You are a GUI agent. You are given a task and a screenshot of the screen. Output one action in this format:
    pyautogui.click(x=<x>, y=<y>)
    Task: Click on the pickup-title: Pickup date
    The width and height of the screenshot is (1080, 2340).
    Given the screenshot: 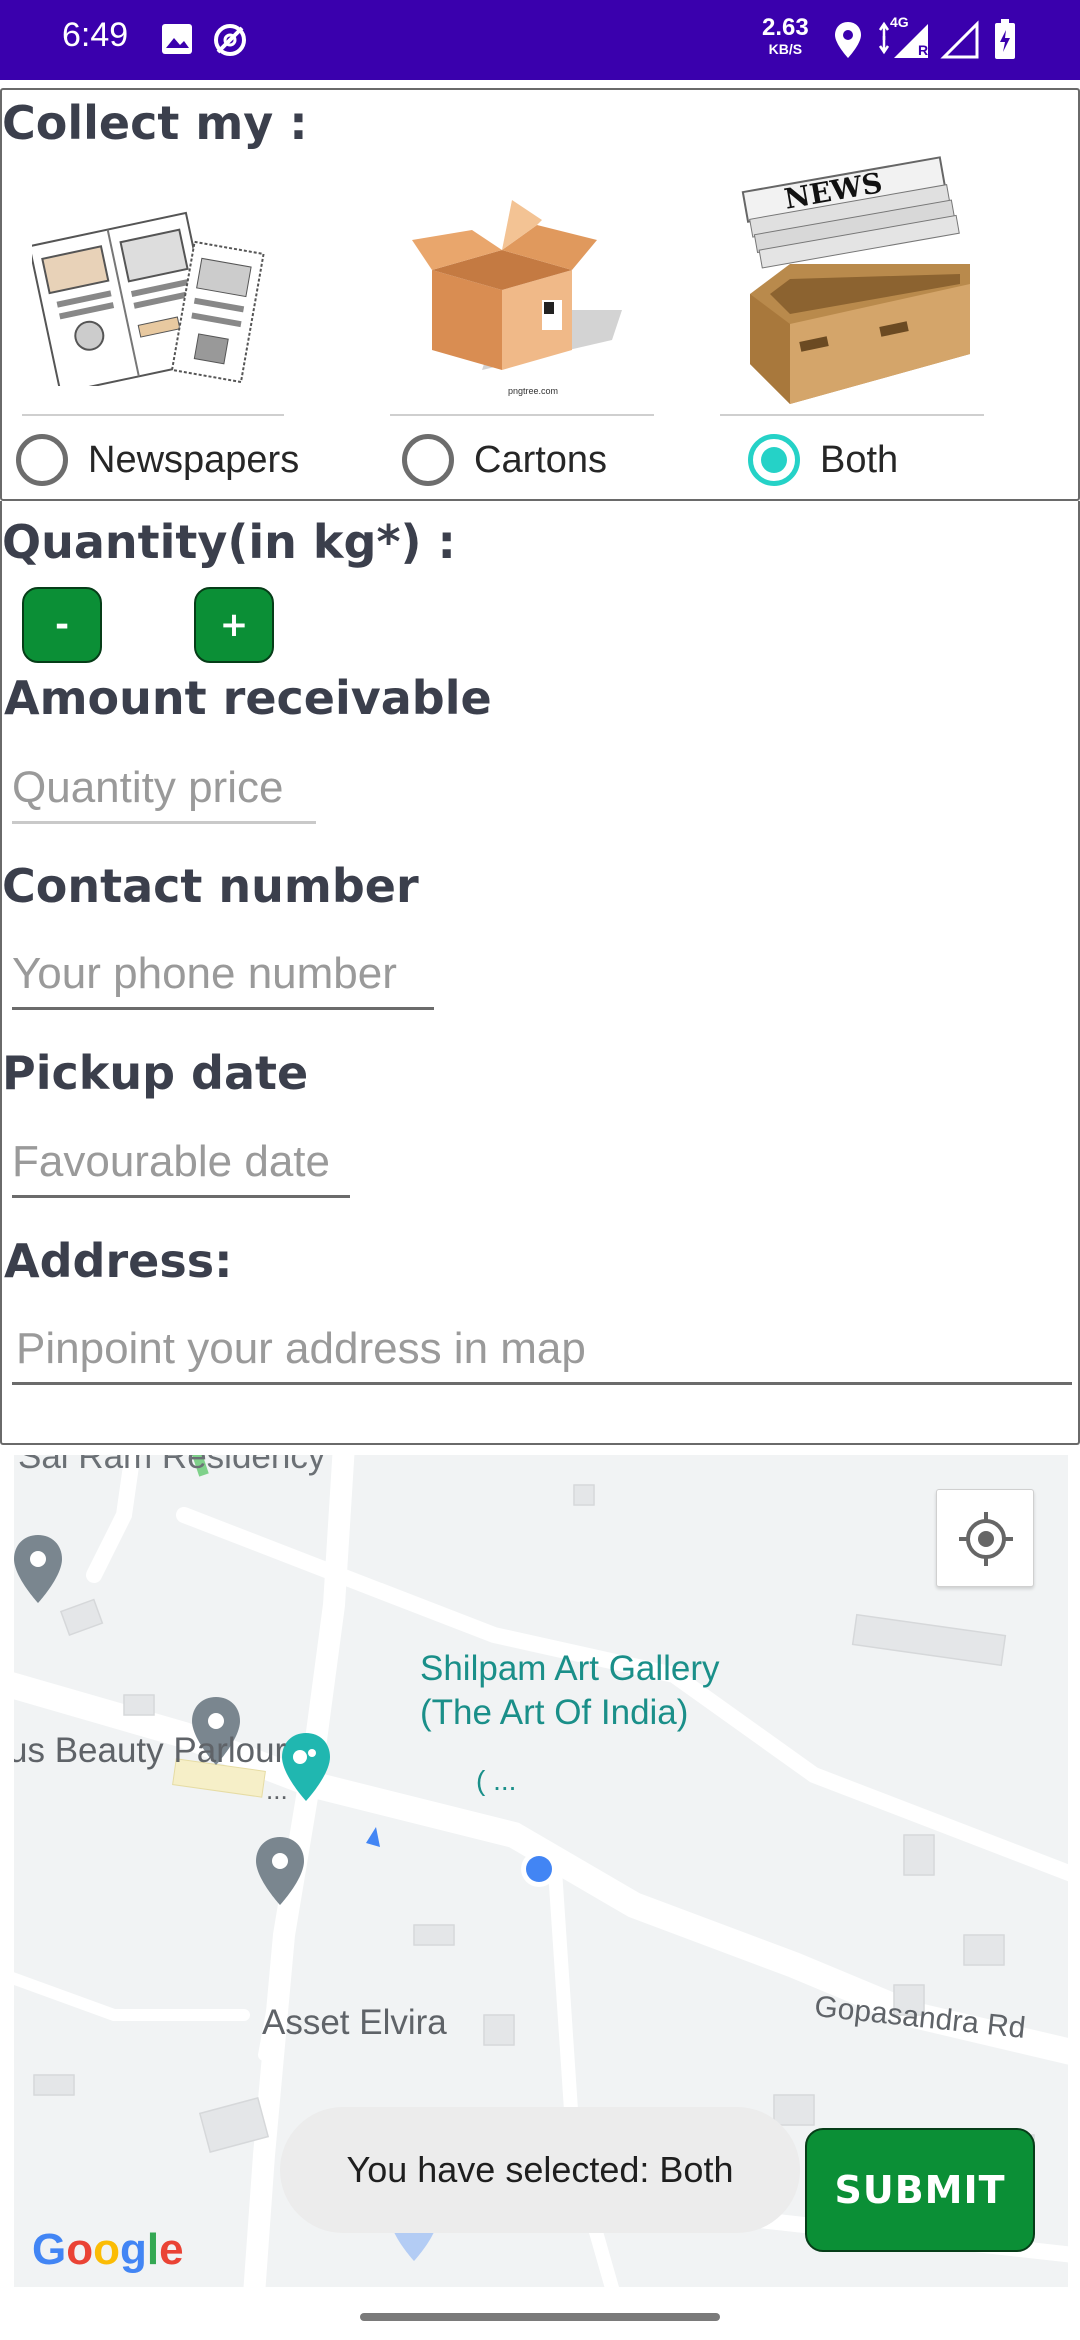 What is the action you would take?
    pyautogui.click(x=155, y=1073)
    